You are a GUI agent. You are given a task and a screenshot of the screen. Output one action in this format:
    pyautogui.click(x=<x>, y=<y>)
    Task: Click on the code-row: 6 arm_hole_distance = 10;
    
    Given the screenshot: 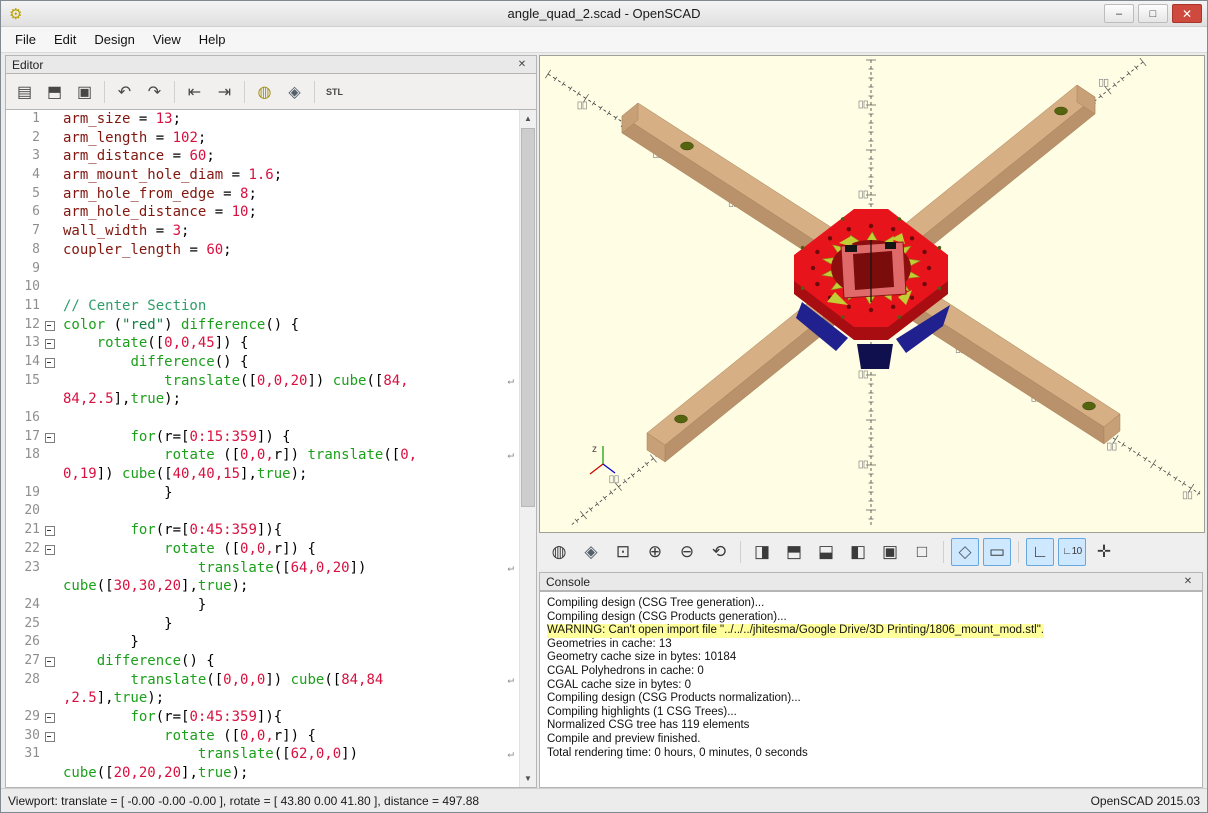 What is the action you would take?
    pyautogui.click(x=271, y=212)
    